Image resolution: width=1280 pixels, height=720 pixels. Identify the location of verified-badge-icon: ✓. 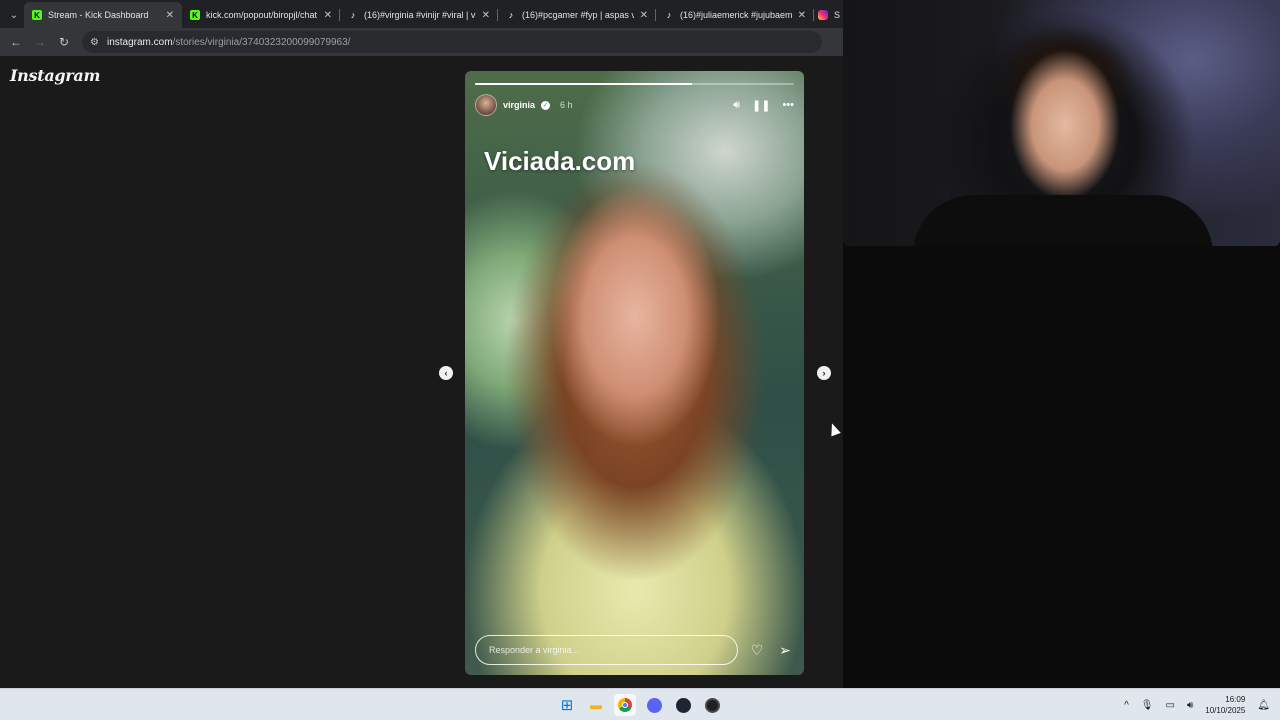
(546, 105).